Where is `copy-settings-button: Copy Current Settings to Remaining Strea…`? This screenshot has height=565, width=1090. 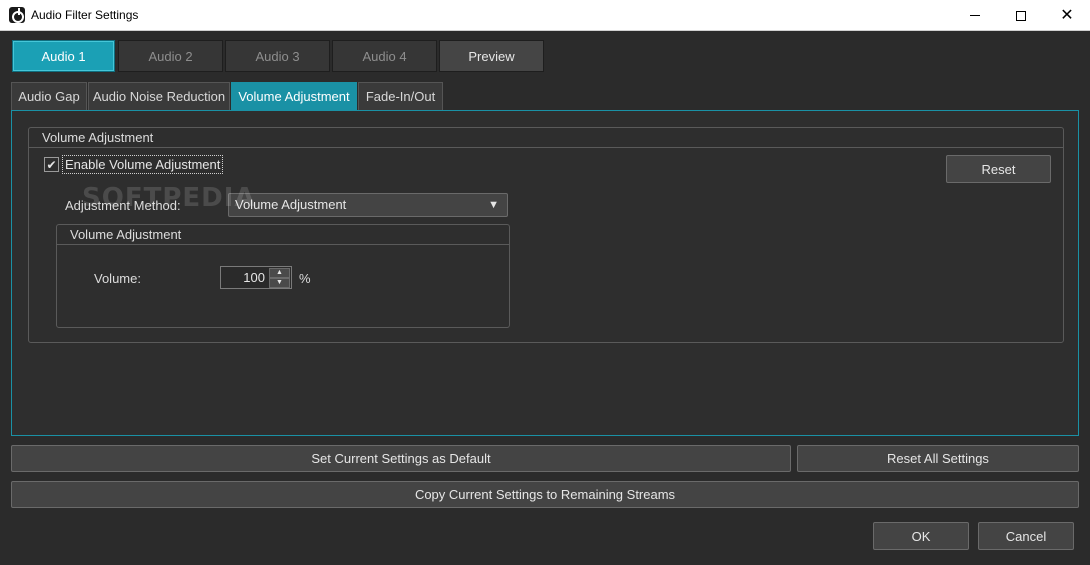 copy-settings-button: Copy Current Settings to Remaining Strea… is located at coordinates (545, 494).